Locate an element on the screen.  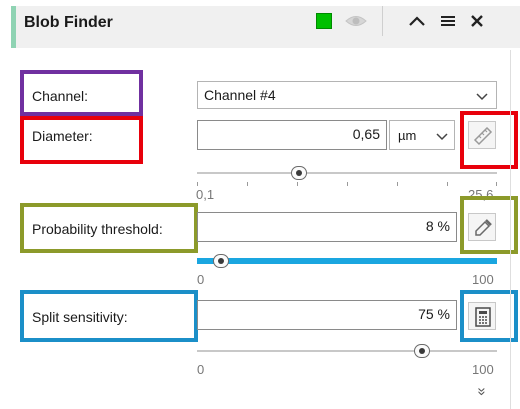
ruler-measure-button is located at coordinates (482, 135).